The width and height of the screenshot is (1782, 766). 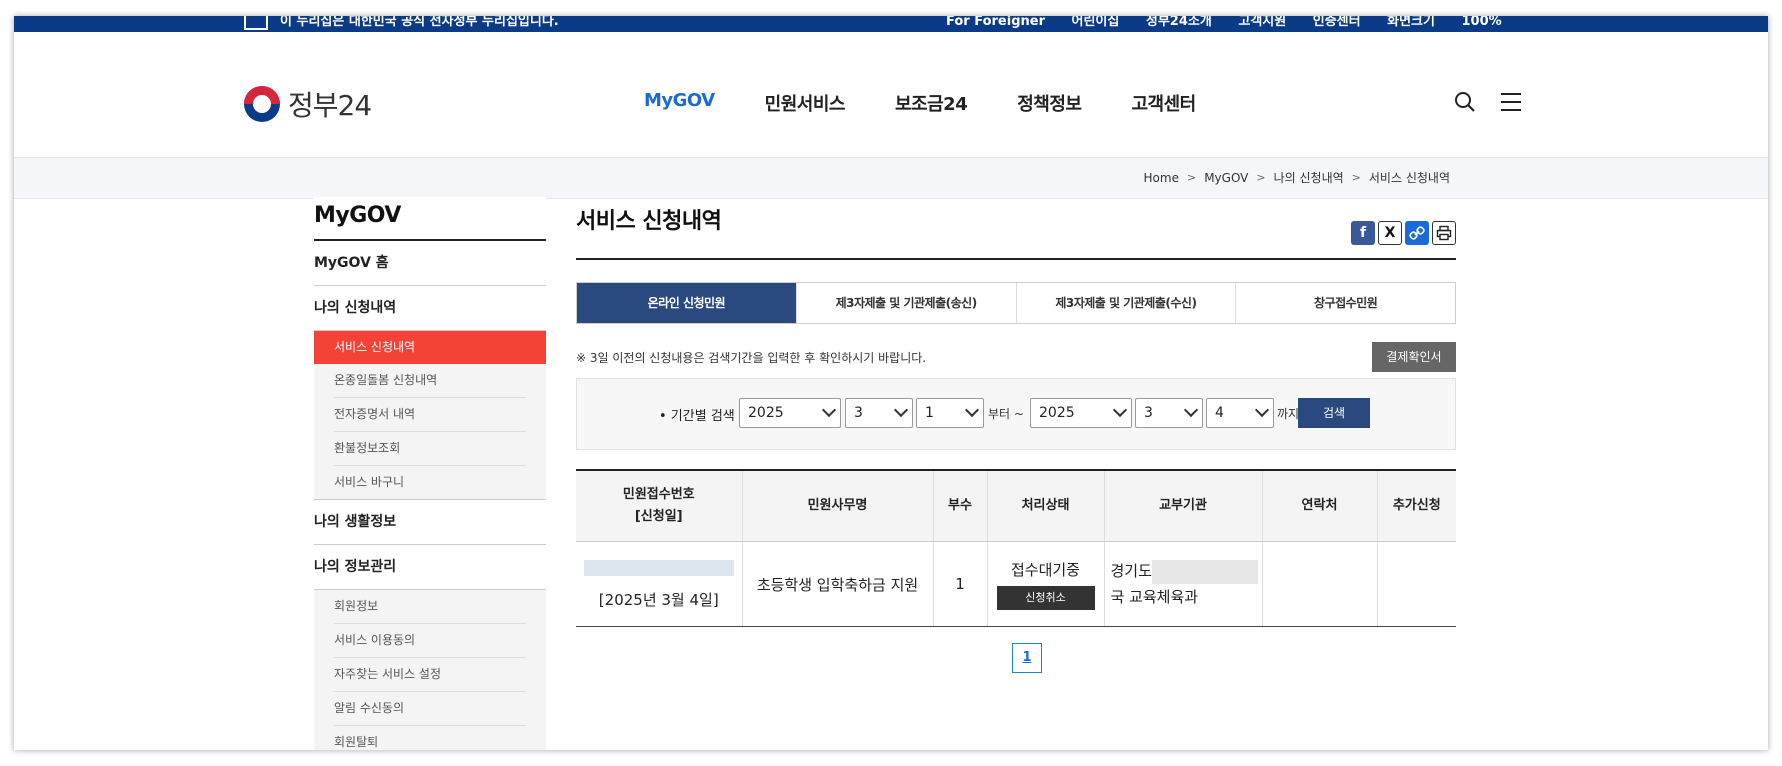 I want to click on link-copy-icon, so click(x=1417, y=233).